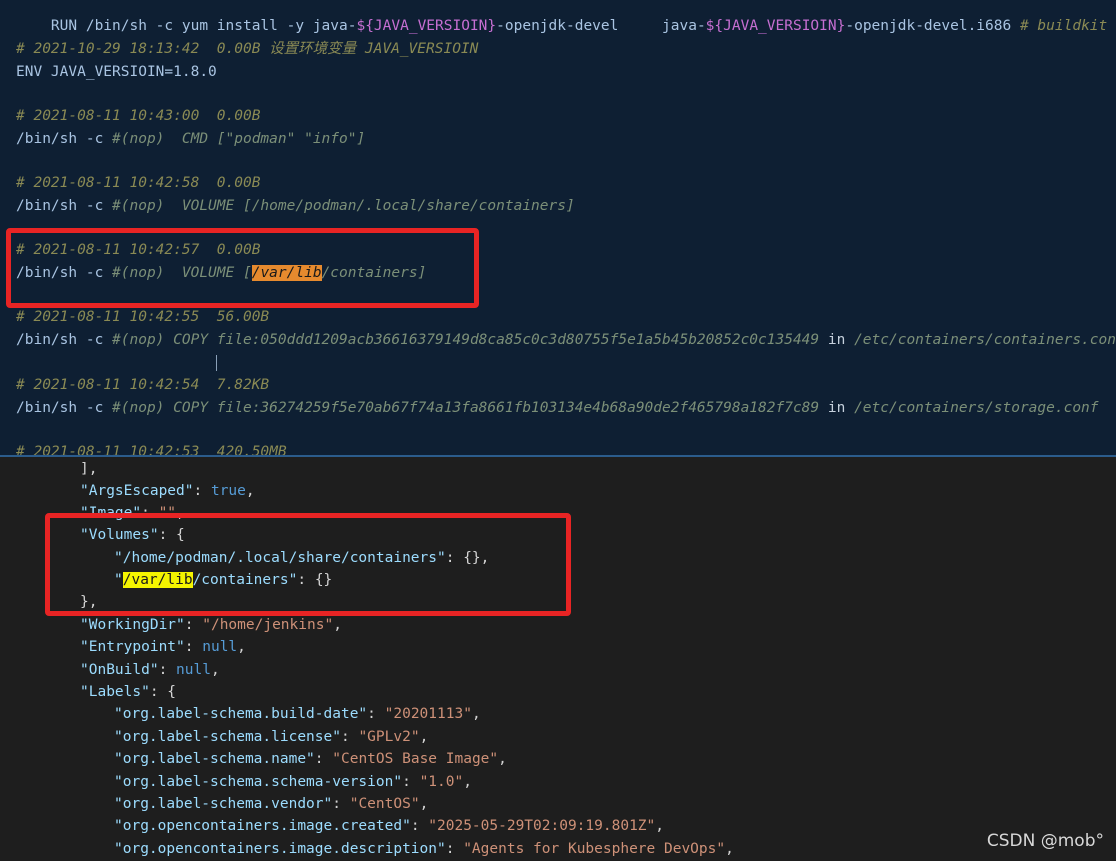  Describe the element at coordinates (1045, 841) in the screenshot. I see `csdn-watermark: CSDN @mob°` at that location.